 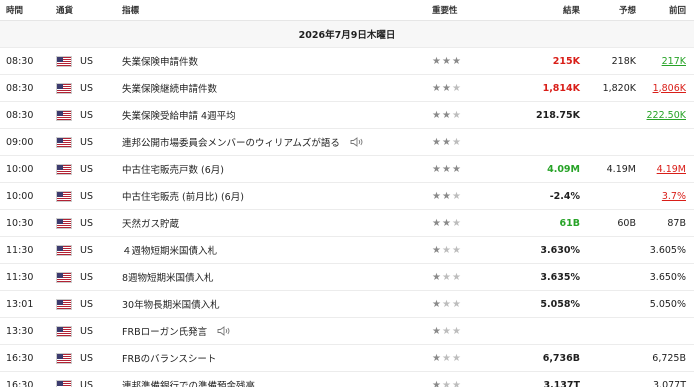 I want to click on indicator-name: 8週物短期米国債入札, so click(x=168, y=277).